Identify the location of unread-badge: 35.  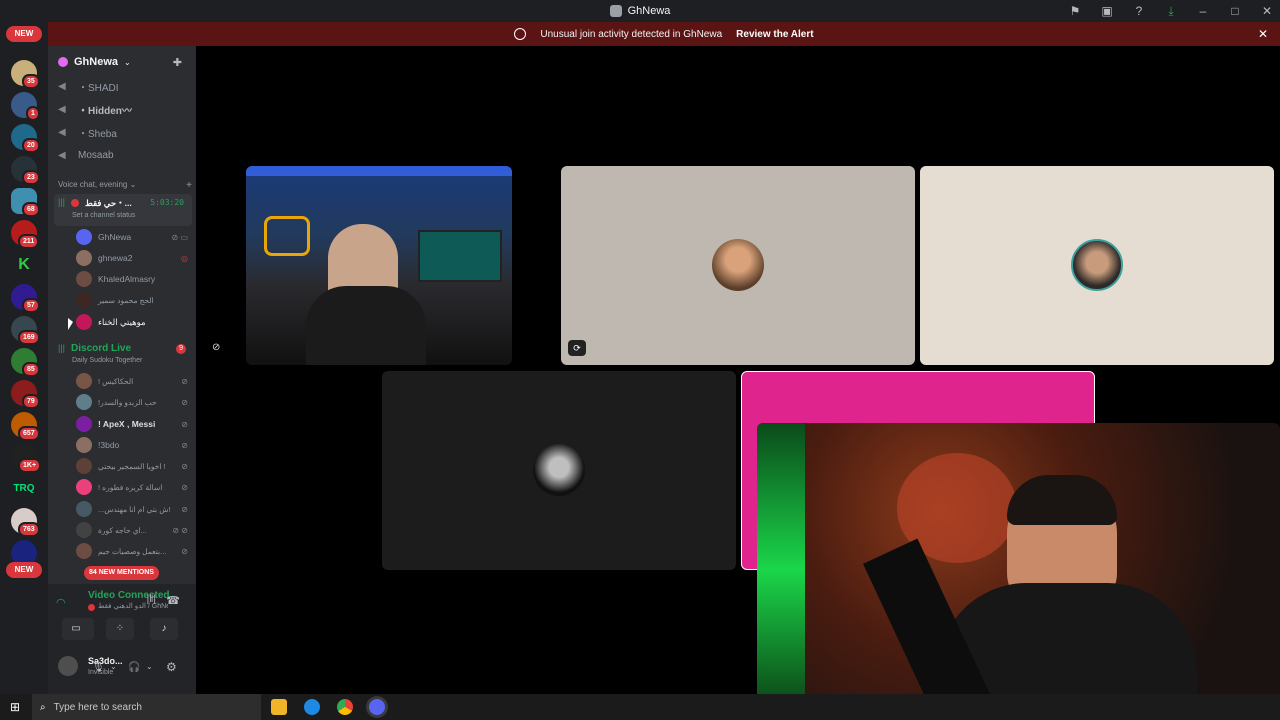
(31, 81).